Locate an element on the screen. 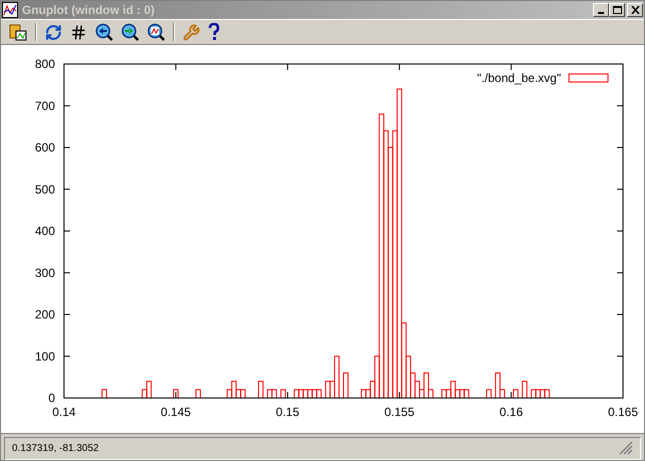  copy-clipboard-icon is located at coordinates (18, 32).